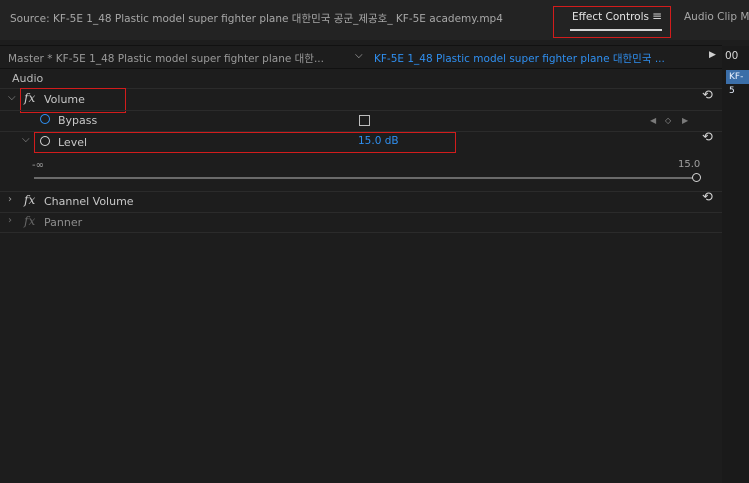 The width and height of the screenshot is (749, 483). What do you see at coordinates (716, 17) in the screenshot?
I see `tab-audio-clip-mixer: Audio Clip M` at bounding box center [716, 17].